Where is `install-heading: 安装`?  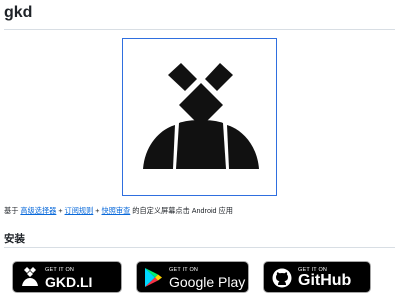
install-heading: 安装 is located at coordinates (14, 239).